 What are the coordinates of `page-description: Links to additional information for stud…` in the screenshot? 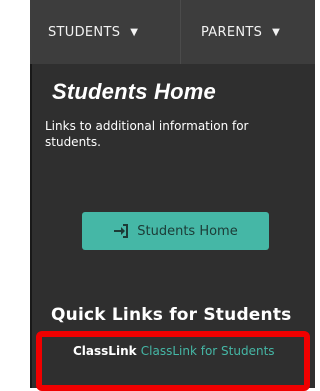 It's located at (147, 134).